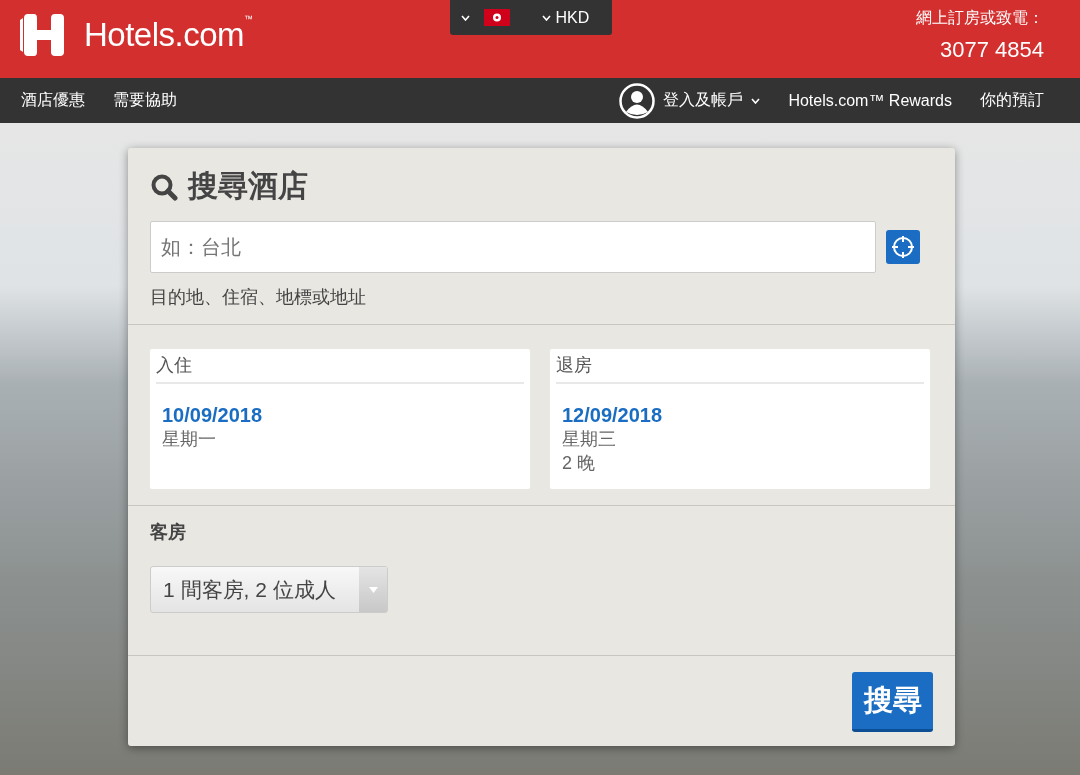  Describe the element at coordinates (258, 297) in the screenshot. I see `destination-hint: 目的地、住宿、地標或地址` at that location.